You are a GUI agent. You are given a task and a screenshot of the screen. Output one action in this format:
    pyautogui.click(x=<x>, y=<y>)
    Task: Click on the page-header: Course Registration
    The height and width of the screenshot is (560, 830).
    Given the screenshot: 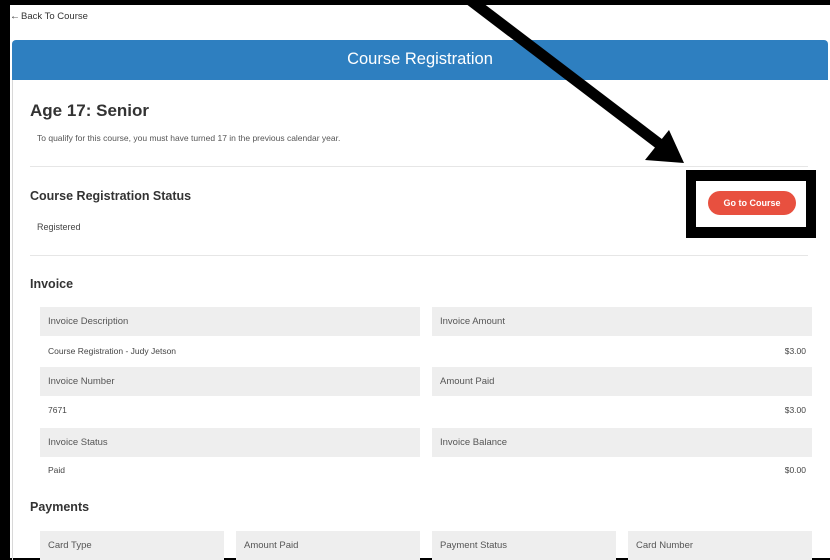 What is the action you would take?
    pyautogui.click(x=420, y=60)
    